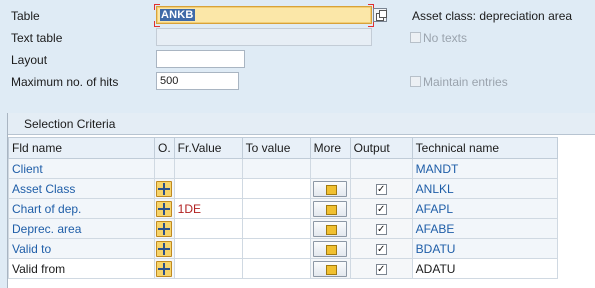 Image resolution: width=595 pixels, height=288 pixels. What do you see at coordinates (197, 81) in the screenshot?
I see `max-hits-input: 500` at bounding box center [197, 81].